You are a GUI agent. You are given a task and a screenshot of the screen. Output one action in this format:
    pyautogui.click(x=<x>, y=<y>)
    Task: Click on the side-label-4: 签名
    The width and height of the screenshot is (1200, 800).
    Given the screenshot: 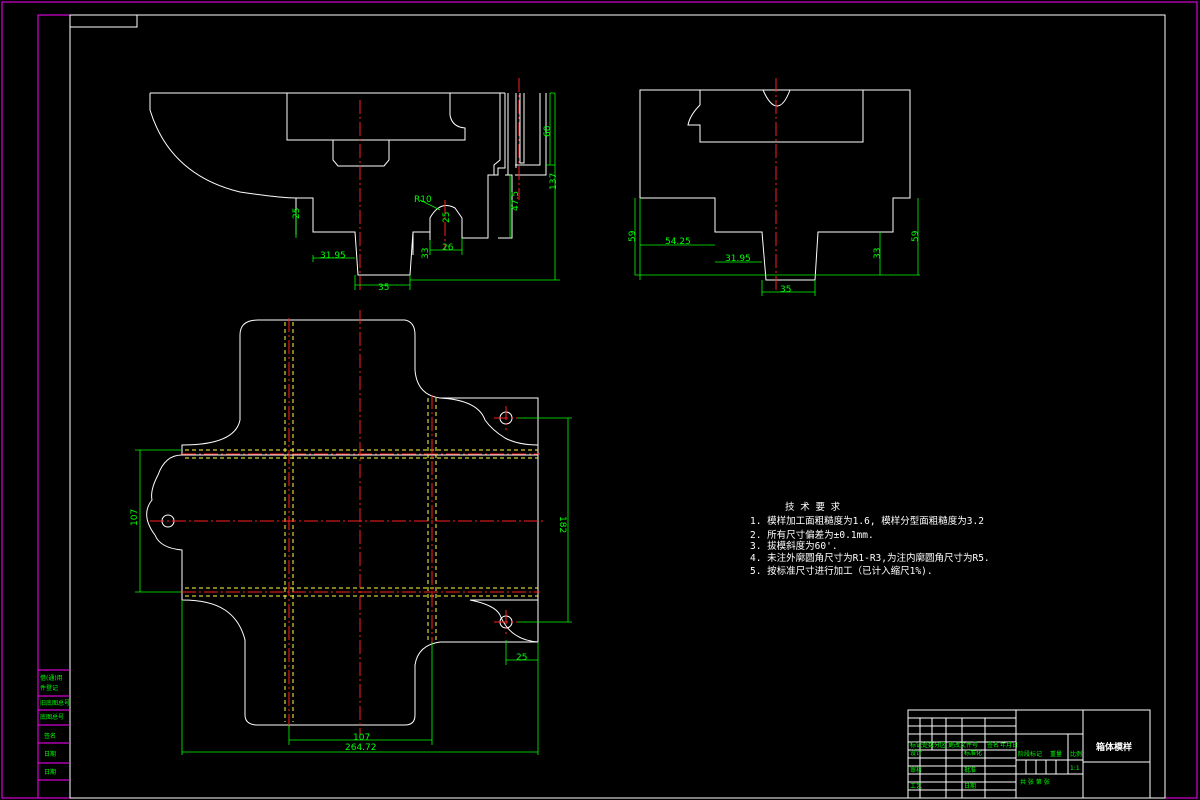 What is the action you would take?
    pyautogui.click(x=50, y=736)
    